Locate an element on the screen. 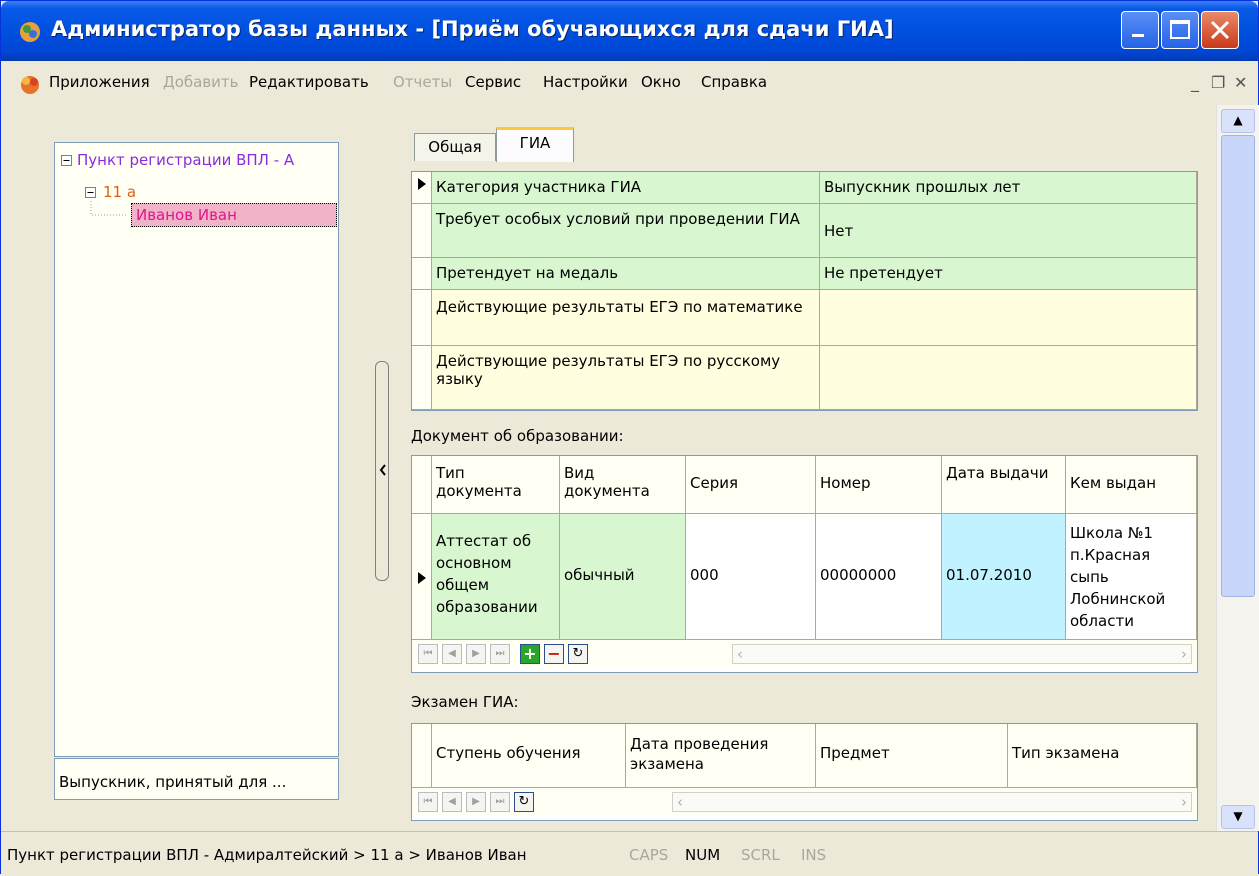  document-kind-cell: обычный is located at coordinates (623, 577).